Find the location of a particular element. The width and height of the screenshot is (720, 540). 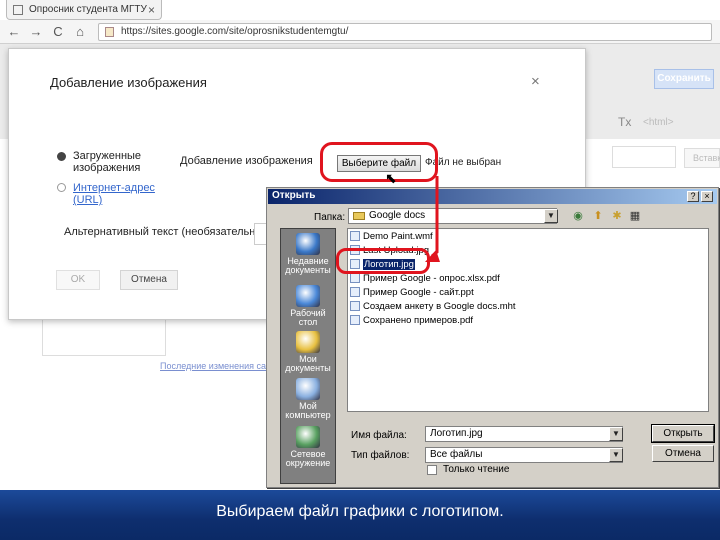

desktop-icon is located at coordinates (308, 296).